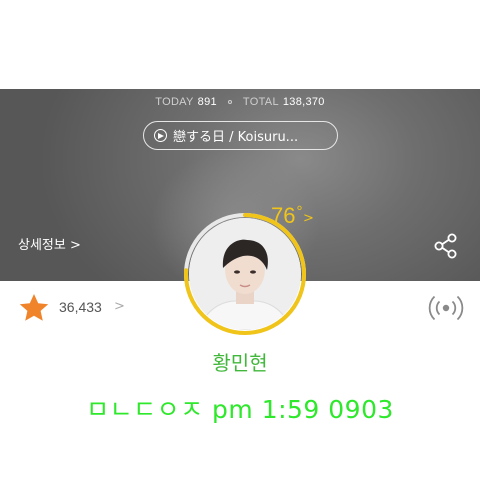 The image size is (480, 480). Describe the element at coordinates (207, 102) in the screenshot. I see `today-count: 891` at that location.